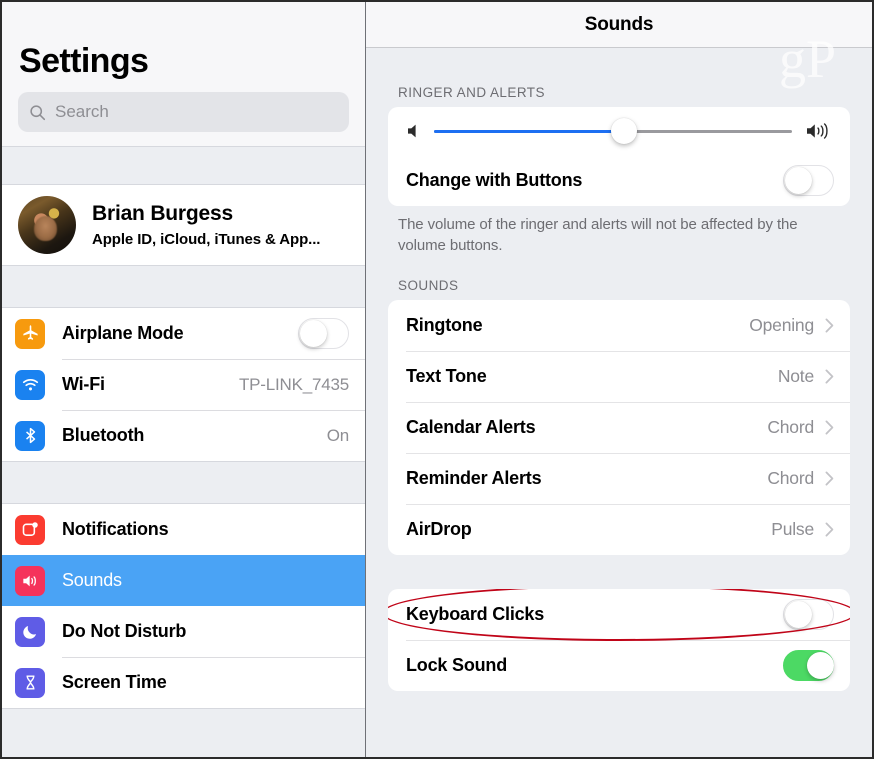 The image size is (874, 759). I want to click on lock-sound-toggle, so click(808, 666).